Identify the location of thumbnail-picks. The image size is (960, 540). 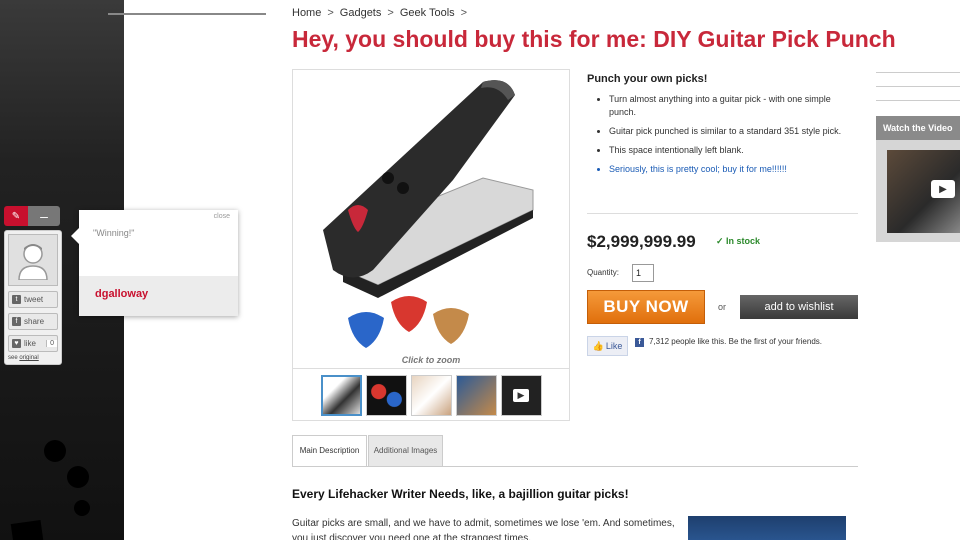
(386, 395).